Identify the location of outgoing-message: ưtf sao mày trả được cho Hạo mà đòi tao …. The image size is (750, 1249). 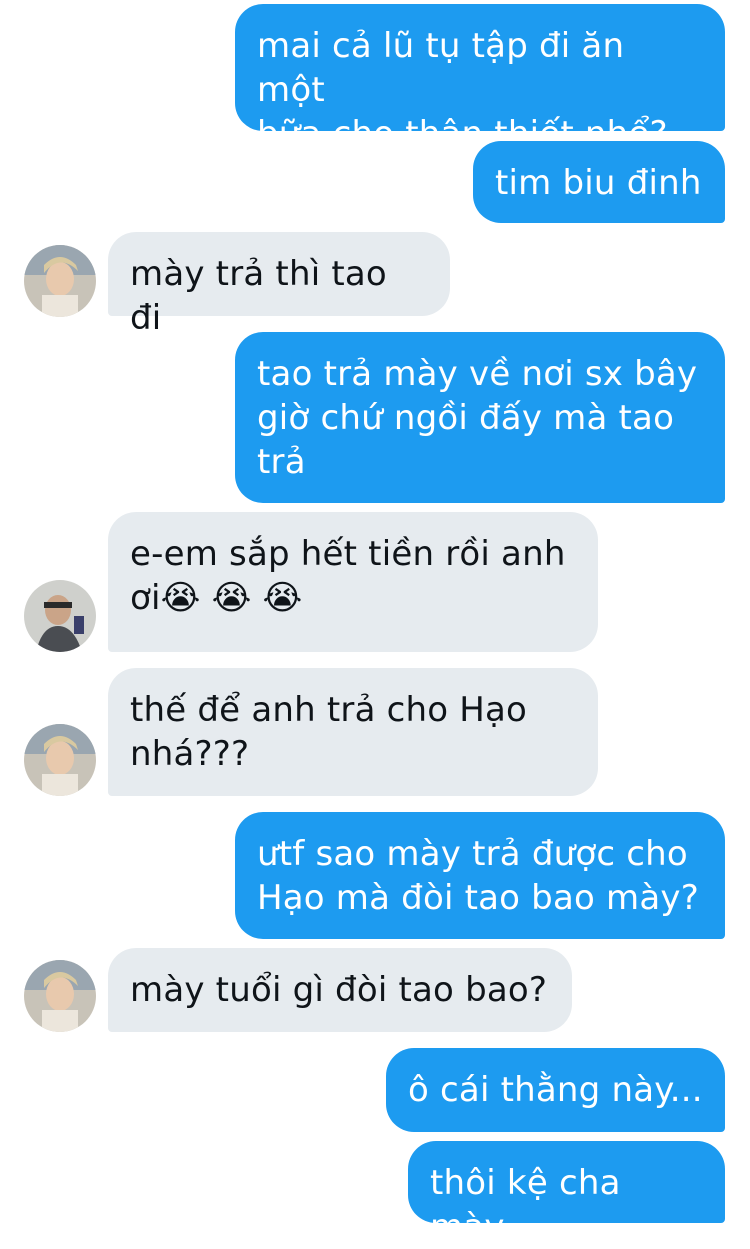
(480, 875).